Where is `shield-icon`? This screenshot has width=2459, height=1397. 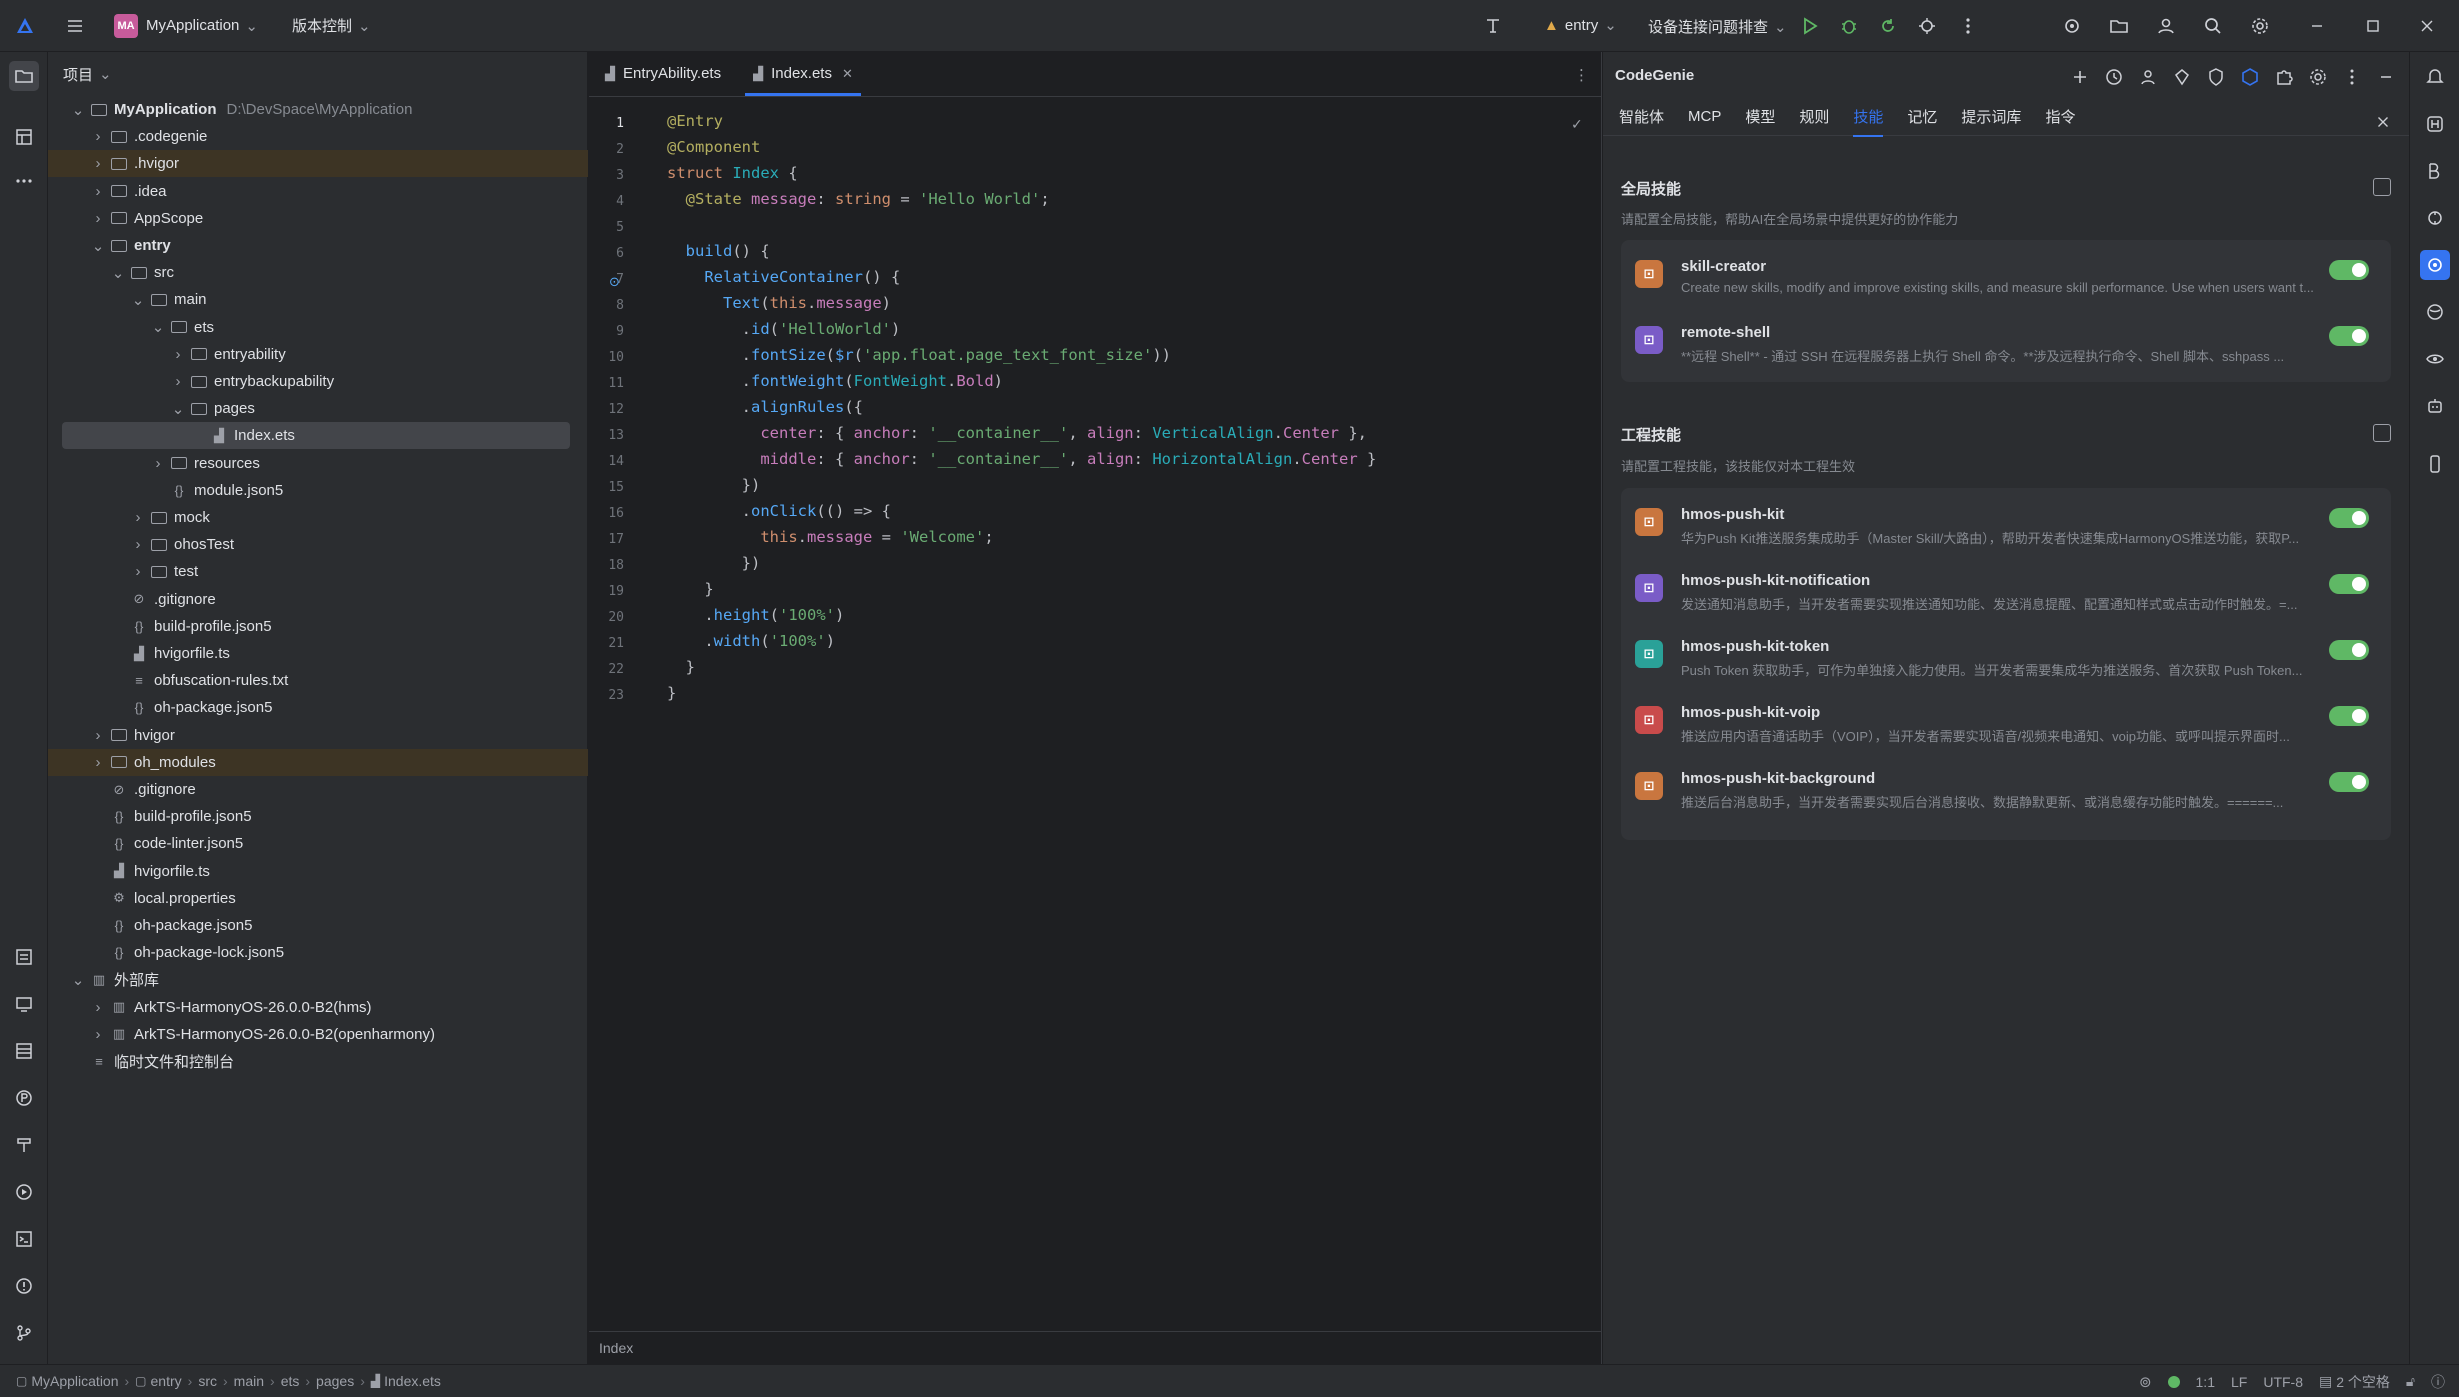 shield-icon is located at coordinates (2216, 77).